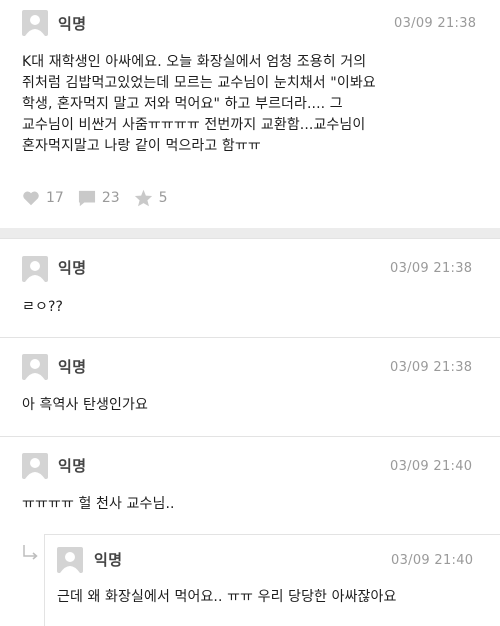 Image resolution: width=500 pixels, height=626 pixels. Describe the element at coordinates (110, 198) in the screenshot. I see `comment-count: 23` at that location.